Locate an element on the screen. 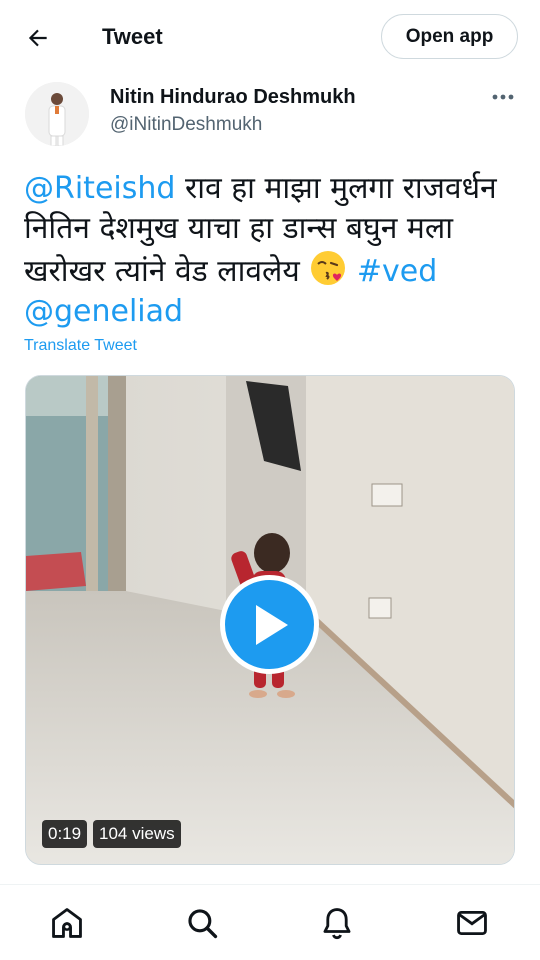 Image resolution: width=540 pixels, height=960 pixels. search-icon is located at coordinates (203, 924).